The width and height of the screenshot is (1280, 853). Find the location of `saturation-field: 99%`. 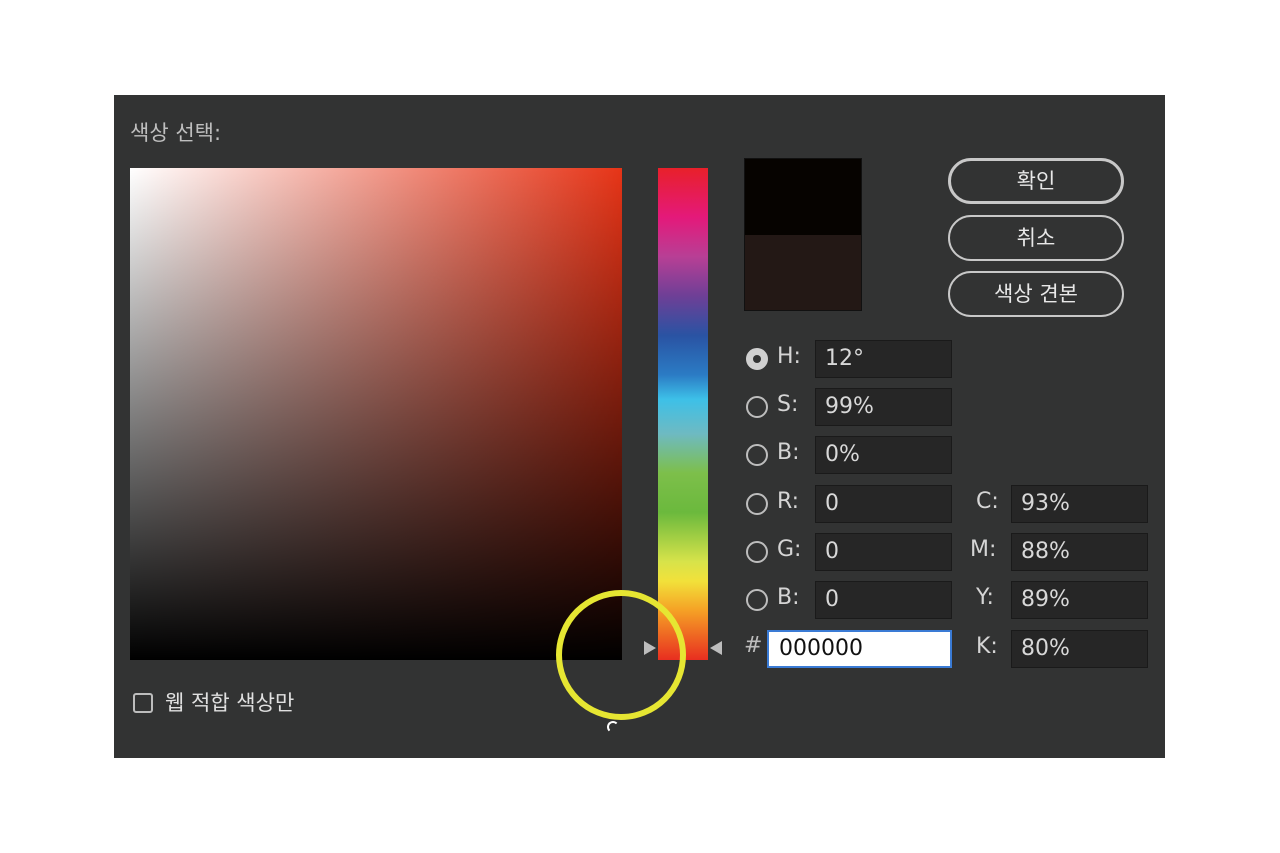

saturation-field: 99% is located at coordinates (883, 407).